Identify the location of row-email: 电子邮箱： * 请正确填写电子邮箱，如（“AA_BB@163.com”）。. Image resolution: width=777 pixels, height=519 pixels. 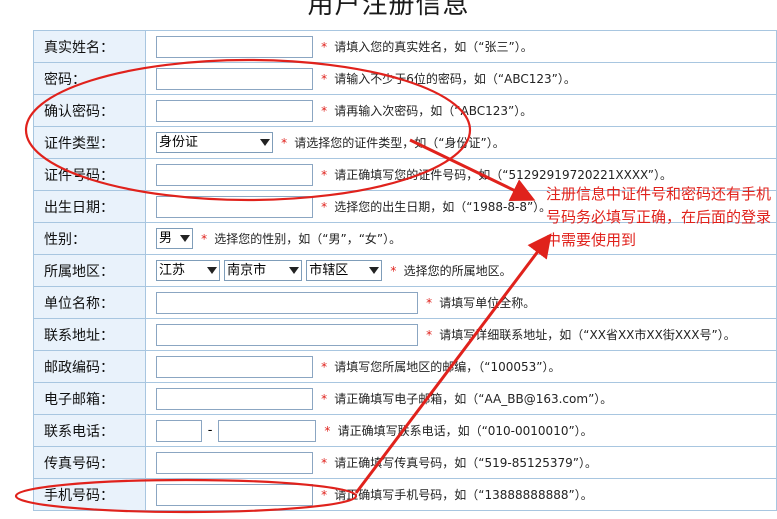
(405, 398).